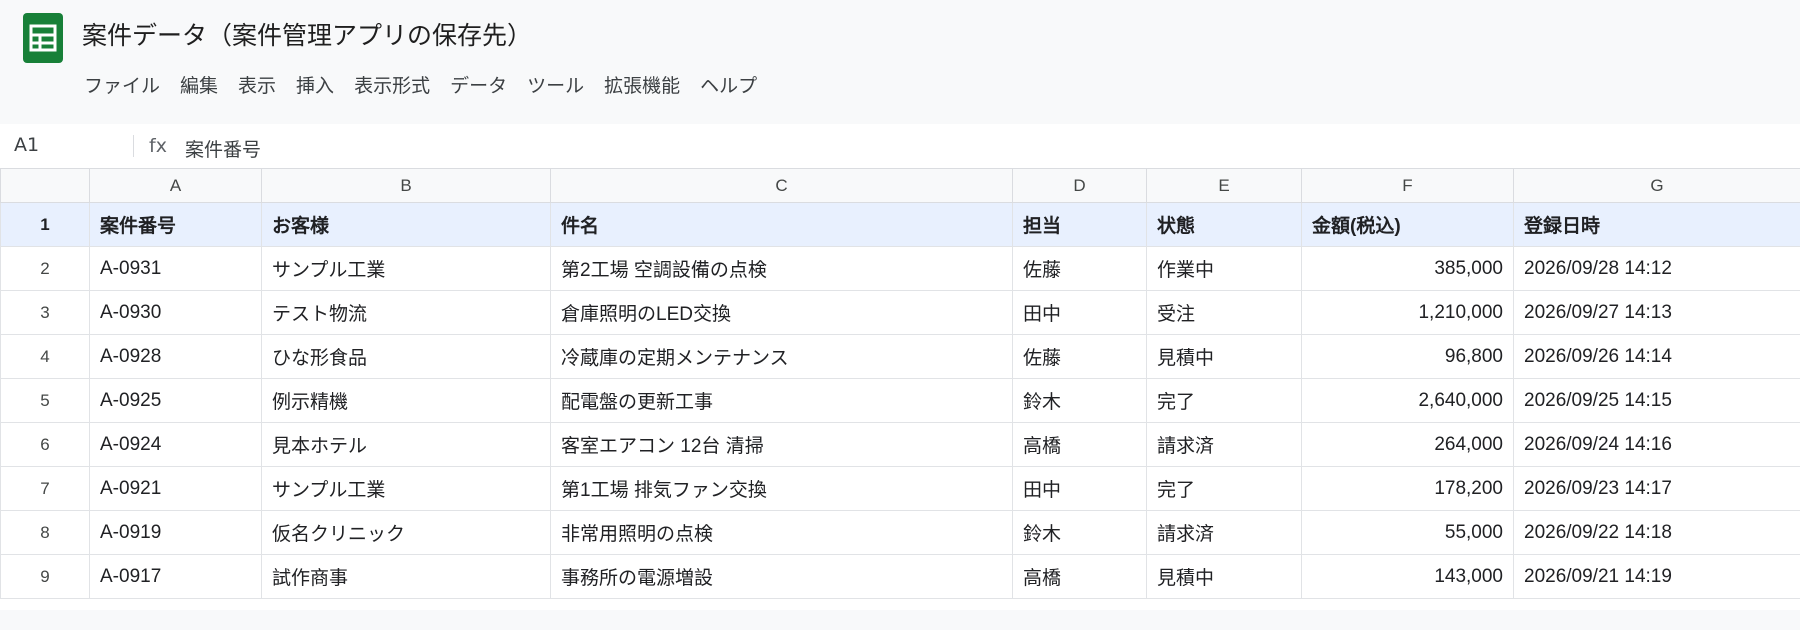 Image resolution: width=1800 pixels, height=630 pixels. What do you see at coordinates (1407, 185) in the screenshot?
I see `column-header-f: F` at bounding box center [1407, 185].